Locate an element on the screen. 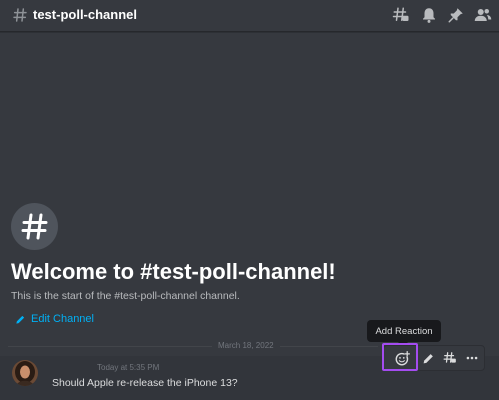 Image resolution: width=499 pixels, height=400 pixels. date-divider-label: March 18, 2022 is located at coordinates (246, 345).